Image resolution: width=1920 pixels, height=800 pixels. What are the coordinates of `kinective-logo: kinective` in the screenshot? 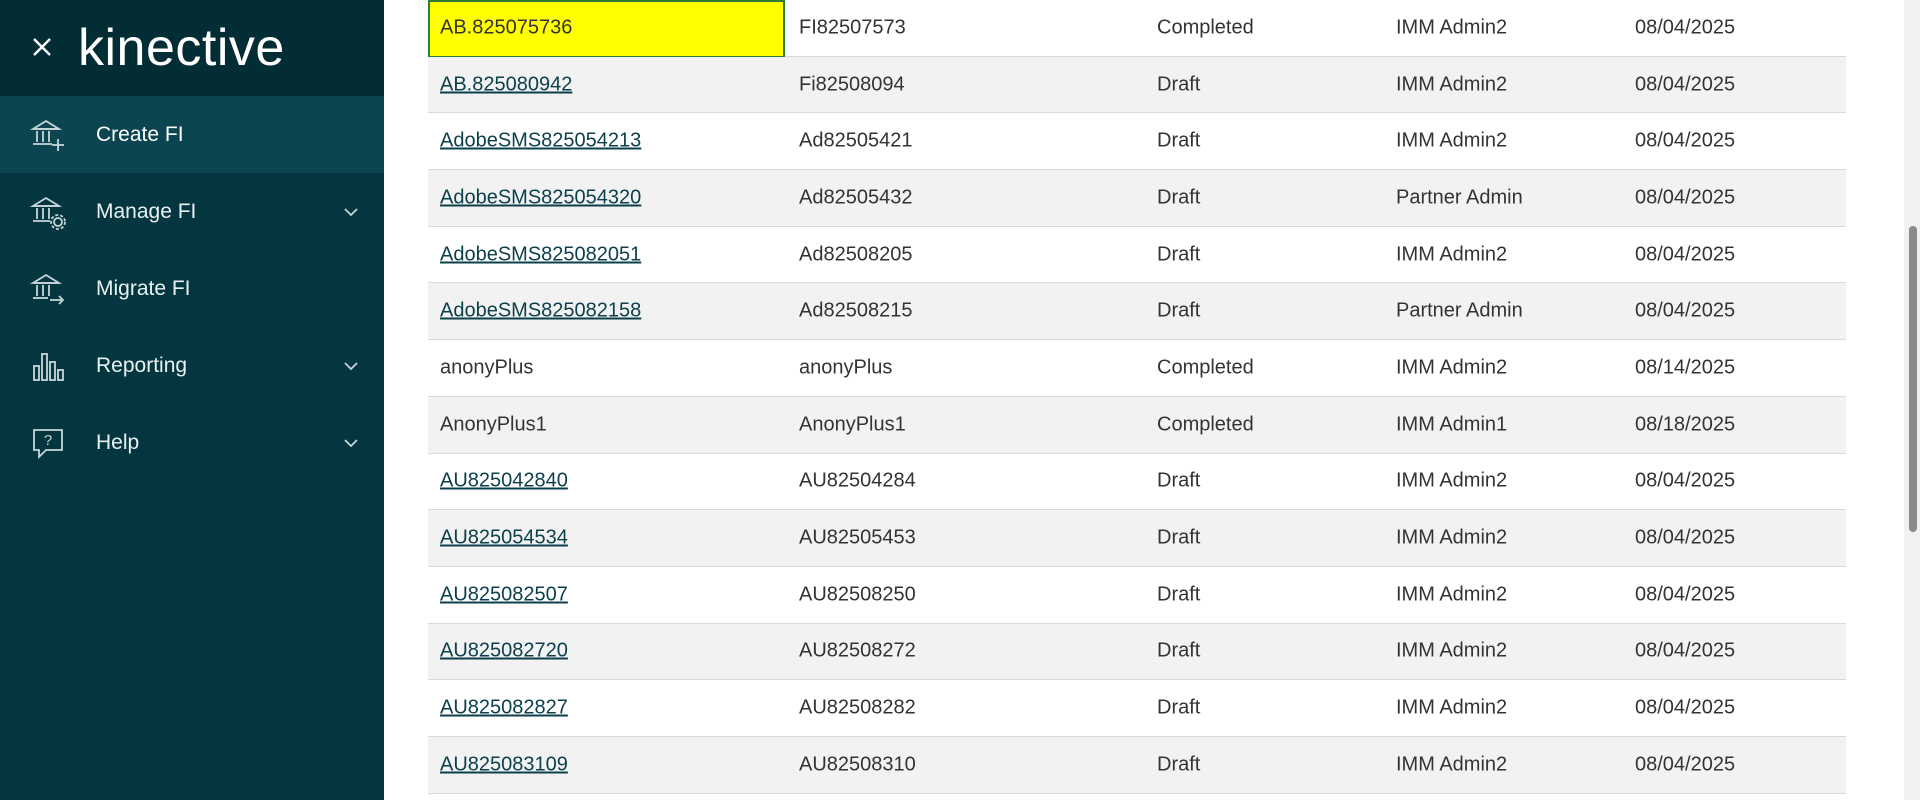 It's located at (181, 48).